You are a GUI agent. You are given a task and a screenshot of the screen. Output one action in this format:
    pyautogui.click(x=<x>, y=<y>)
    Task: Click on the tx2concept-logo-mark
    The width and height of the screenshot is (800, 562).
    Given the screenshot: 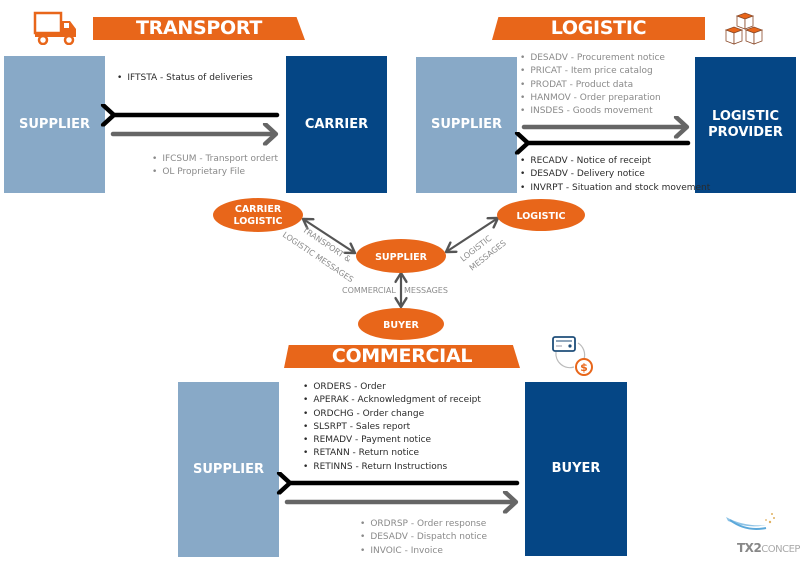 What is the action you would take?
    pyautogui.click(x=750, y=521)
    